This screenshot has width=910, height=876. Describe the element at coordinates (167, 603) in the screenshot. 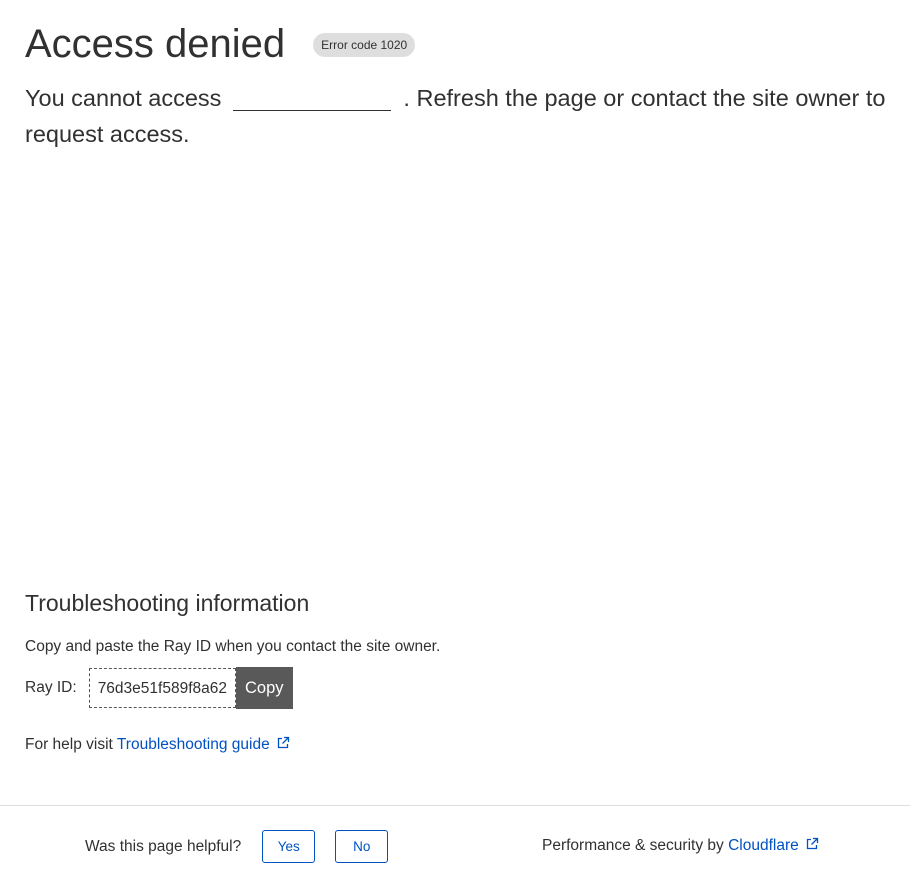

I see `troubleshooting-title: Troubleshooting information` at that location.